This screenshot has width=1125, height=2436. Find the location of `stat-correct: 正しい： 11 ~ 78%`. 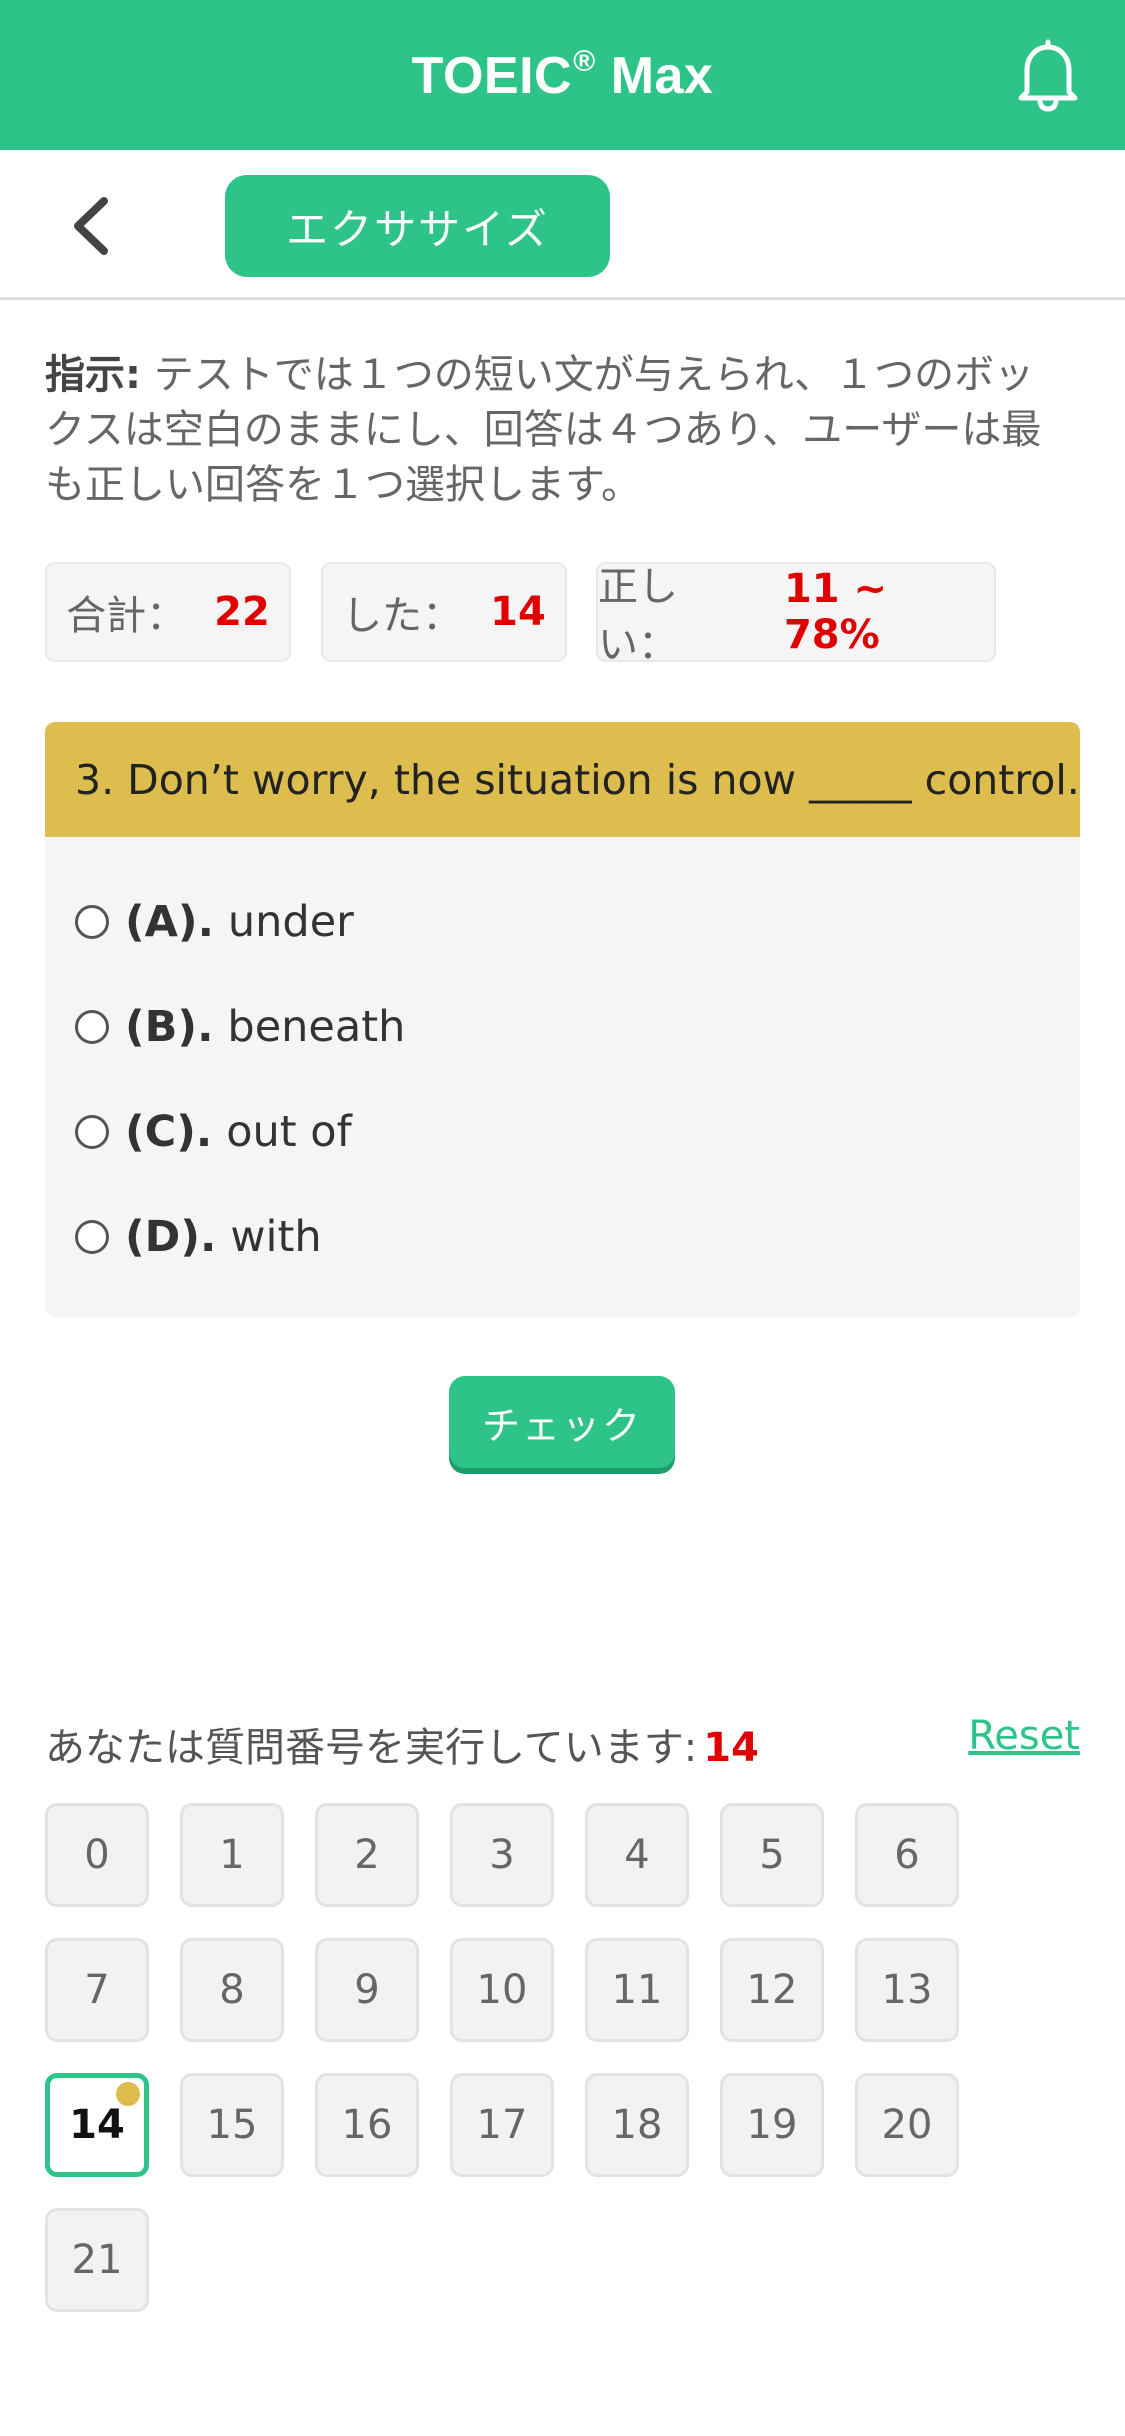

stat-correct: 正しい： 11 ~ 78% is located at coordinates (796, 615).